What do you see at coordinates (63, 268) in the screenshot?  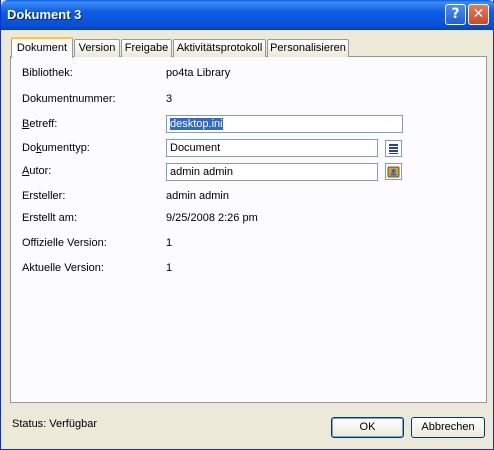 I see `aktuelle-version-label: Aktuelle Version:` at bounding box center [63, 268].